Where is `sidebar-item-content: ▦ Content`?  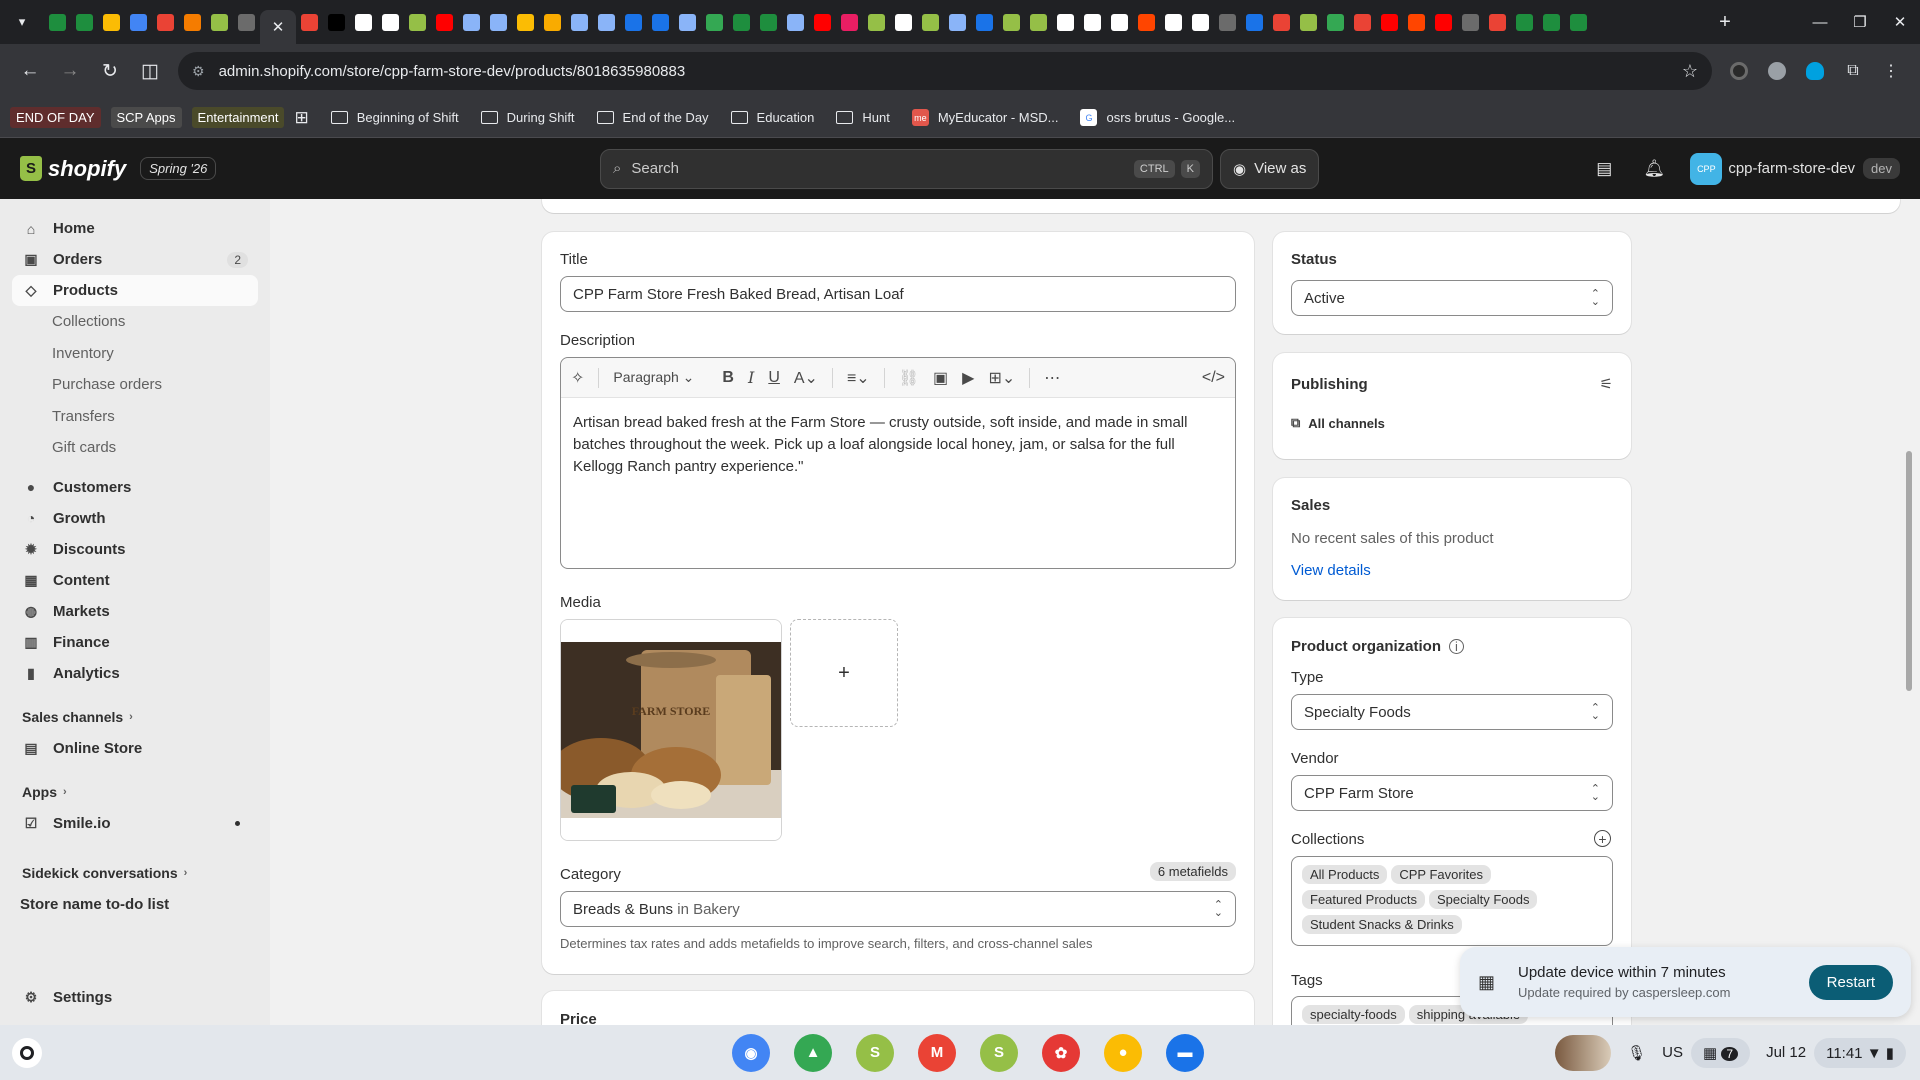
sidebar-item-content: ▦ Content is located at coordinates (135, 580).